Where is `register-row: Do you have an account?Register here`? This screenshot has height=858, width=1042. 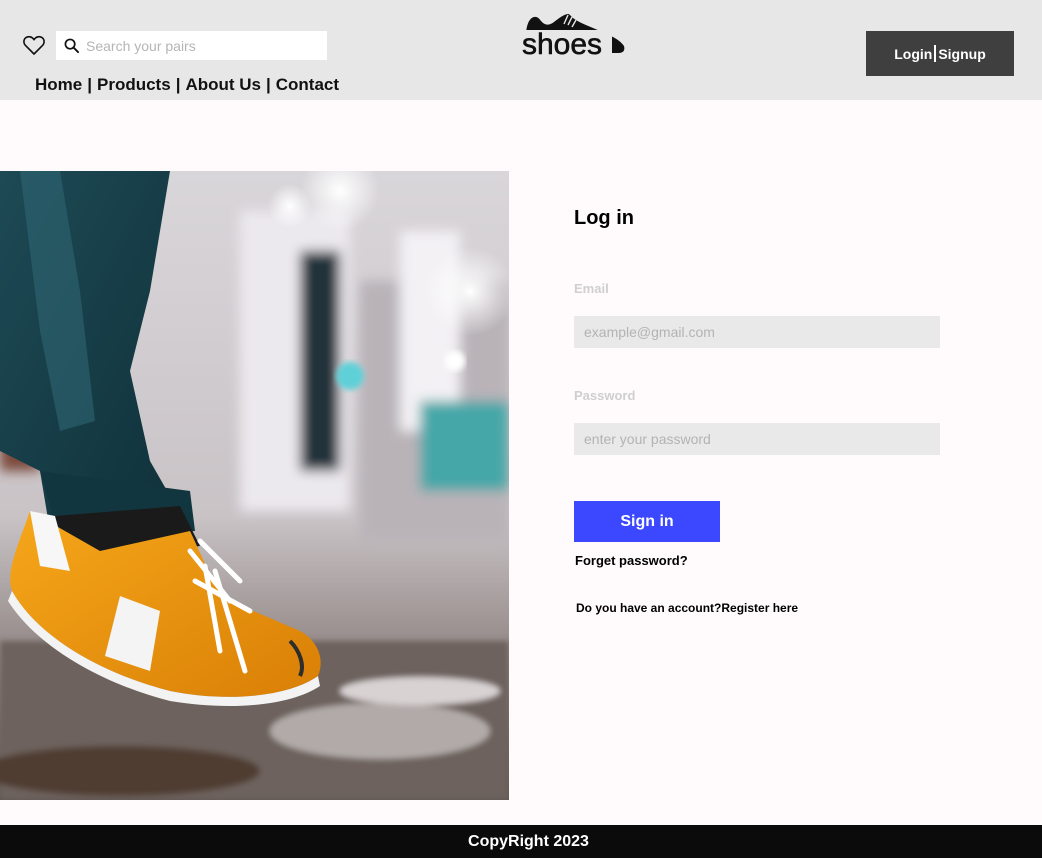
register-row: Do you have an account?Register here is located at coordinates (687, 608).